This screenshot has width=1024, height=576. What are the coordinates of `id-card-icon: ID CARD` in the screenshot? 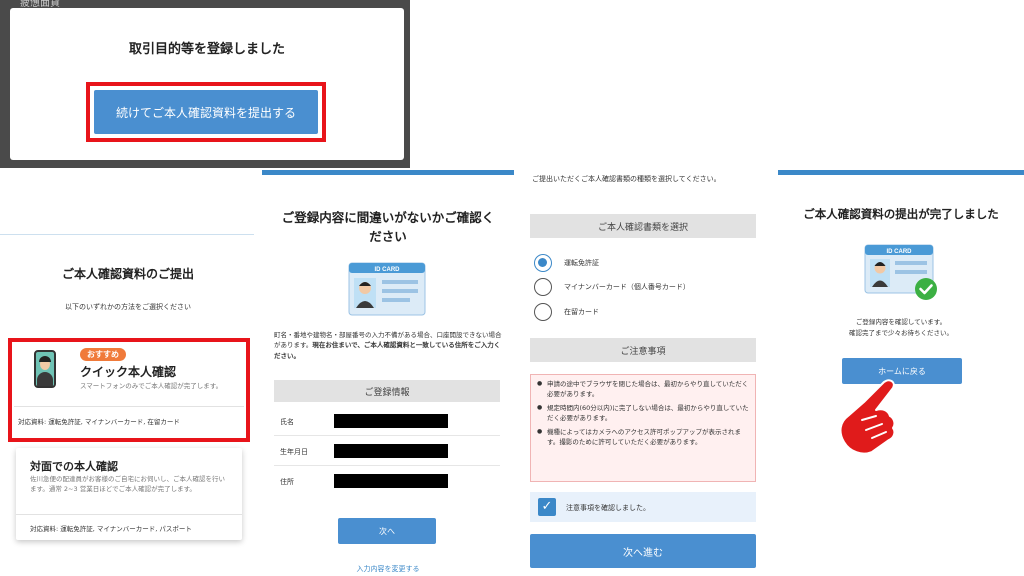 It's located at (387, 289).